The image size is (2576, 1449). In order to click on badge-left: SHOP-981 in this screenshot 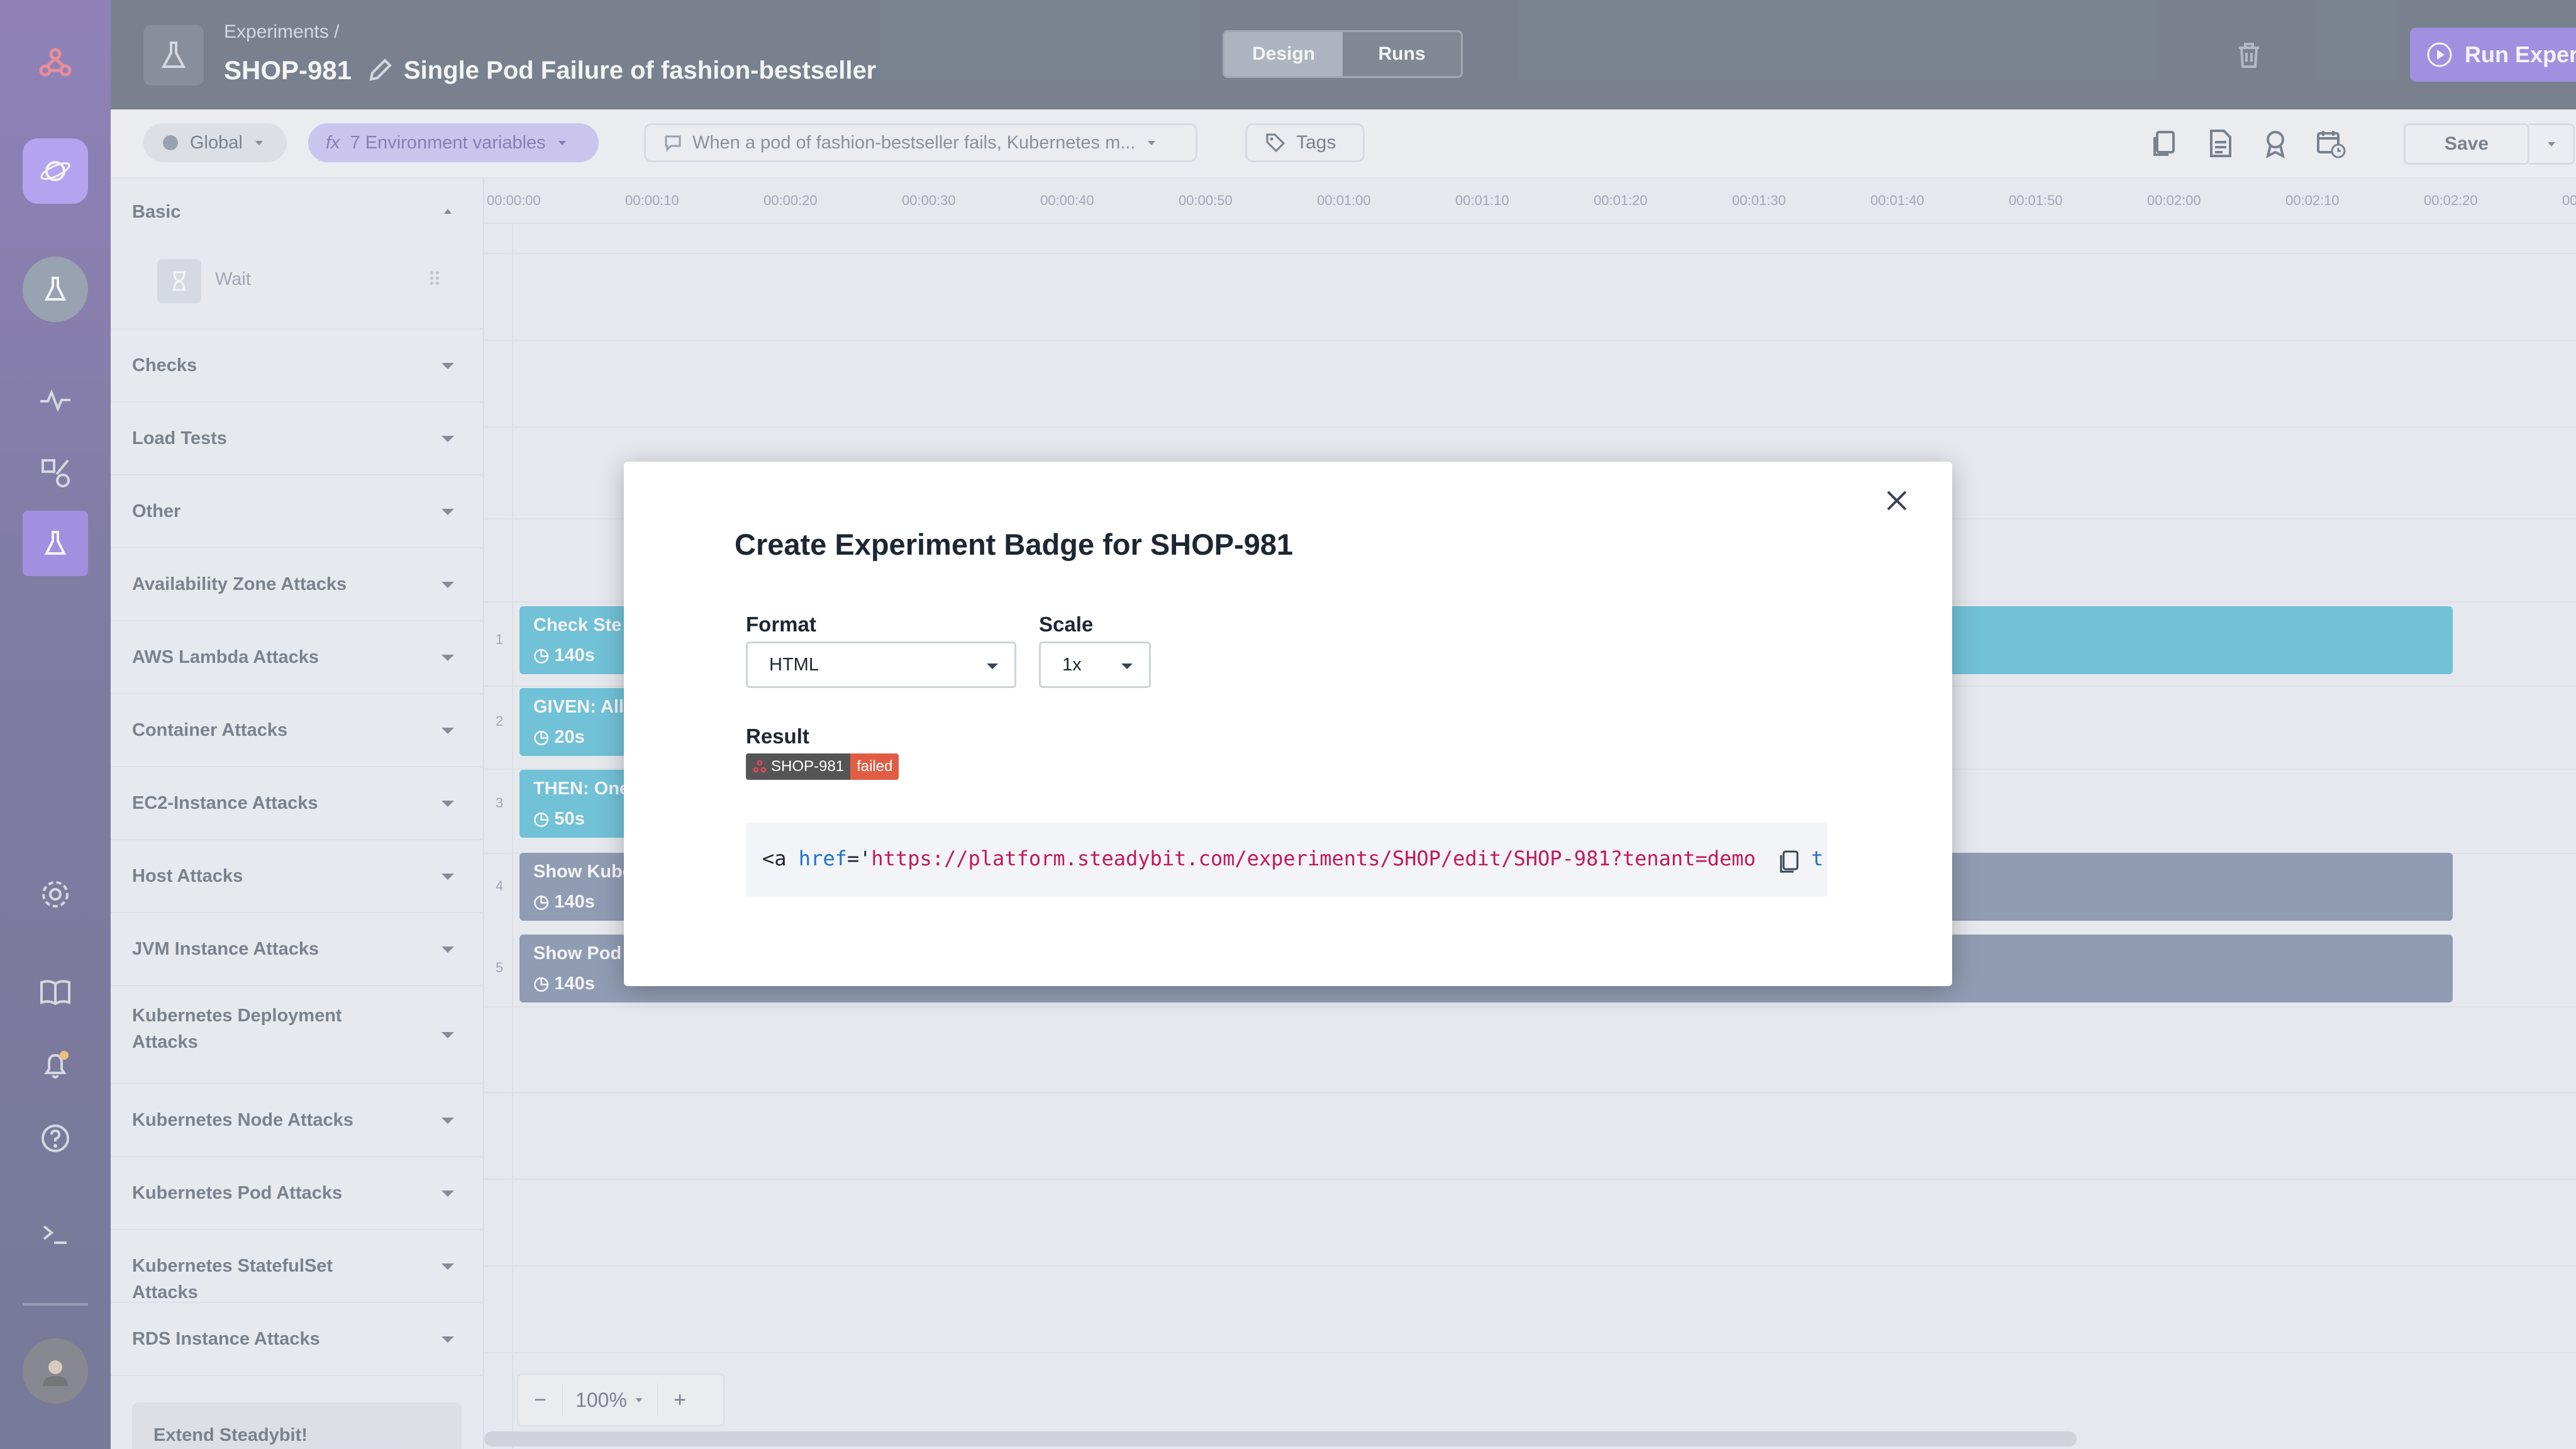, I will do `click(798, 766)`.